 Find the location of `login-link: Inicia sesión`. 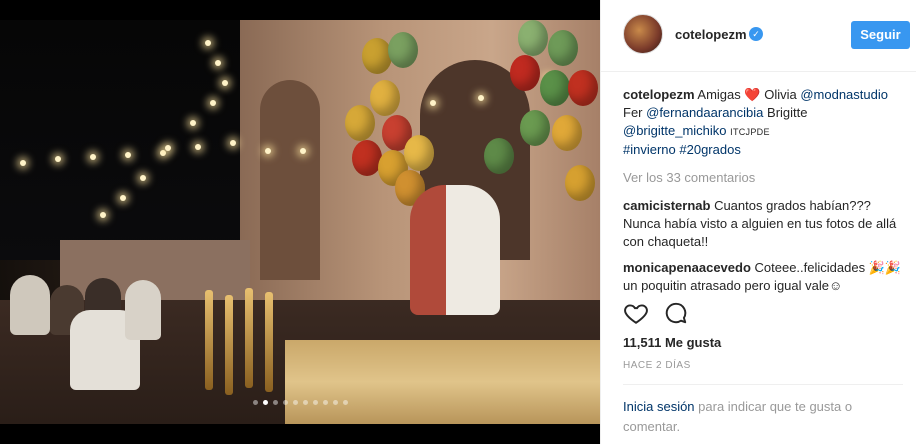

login-link: Inicia sesión is located at coordinates (659, 406).